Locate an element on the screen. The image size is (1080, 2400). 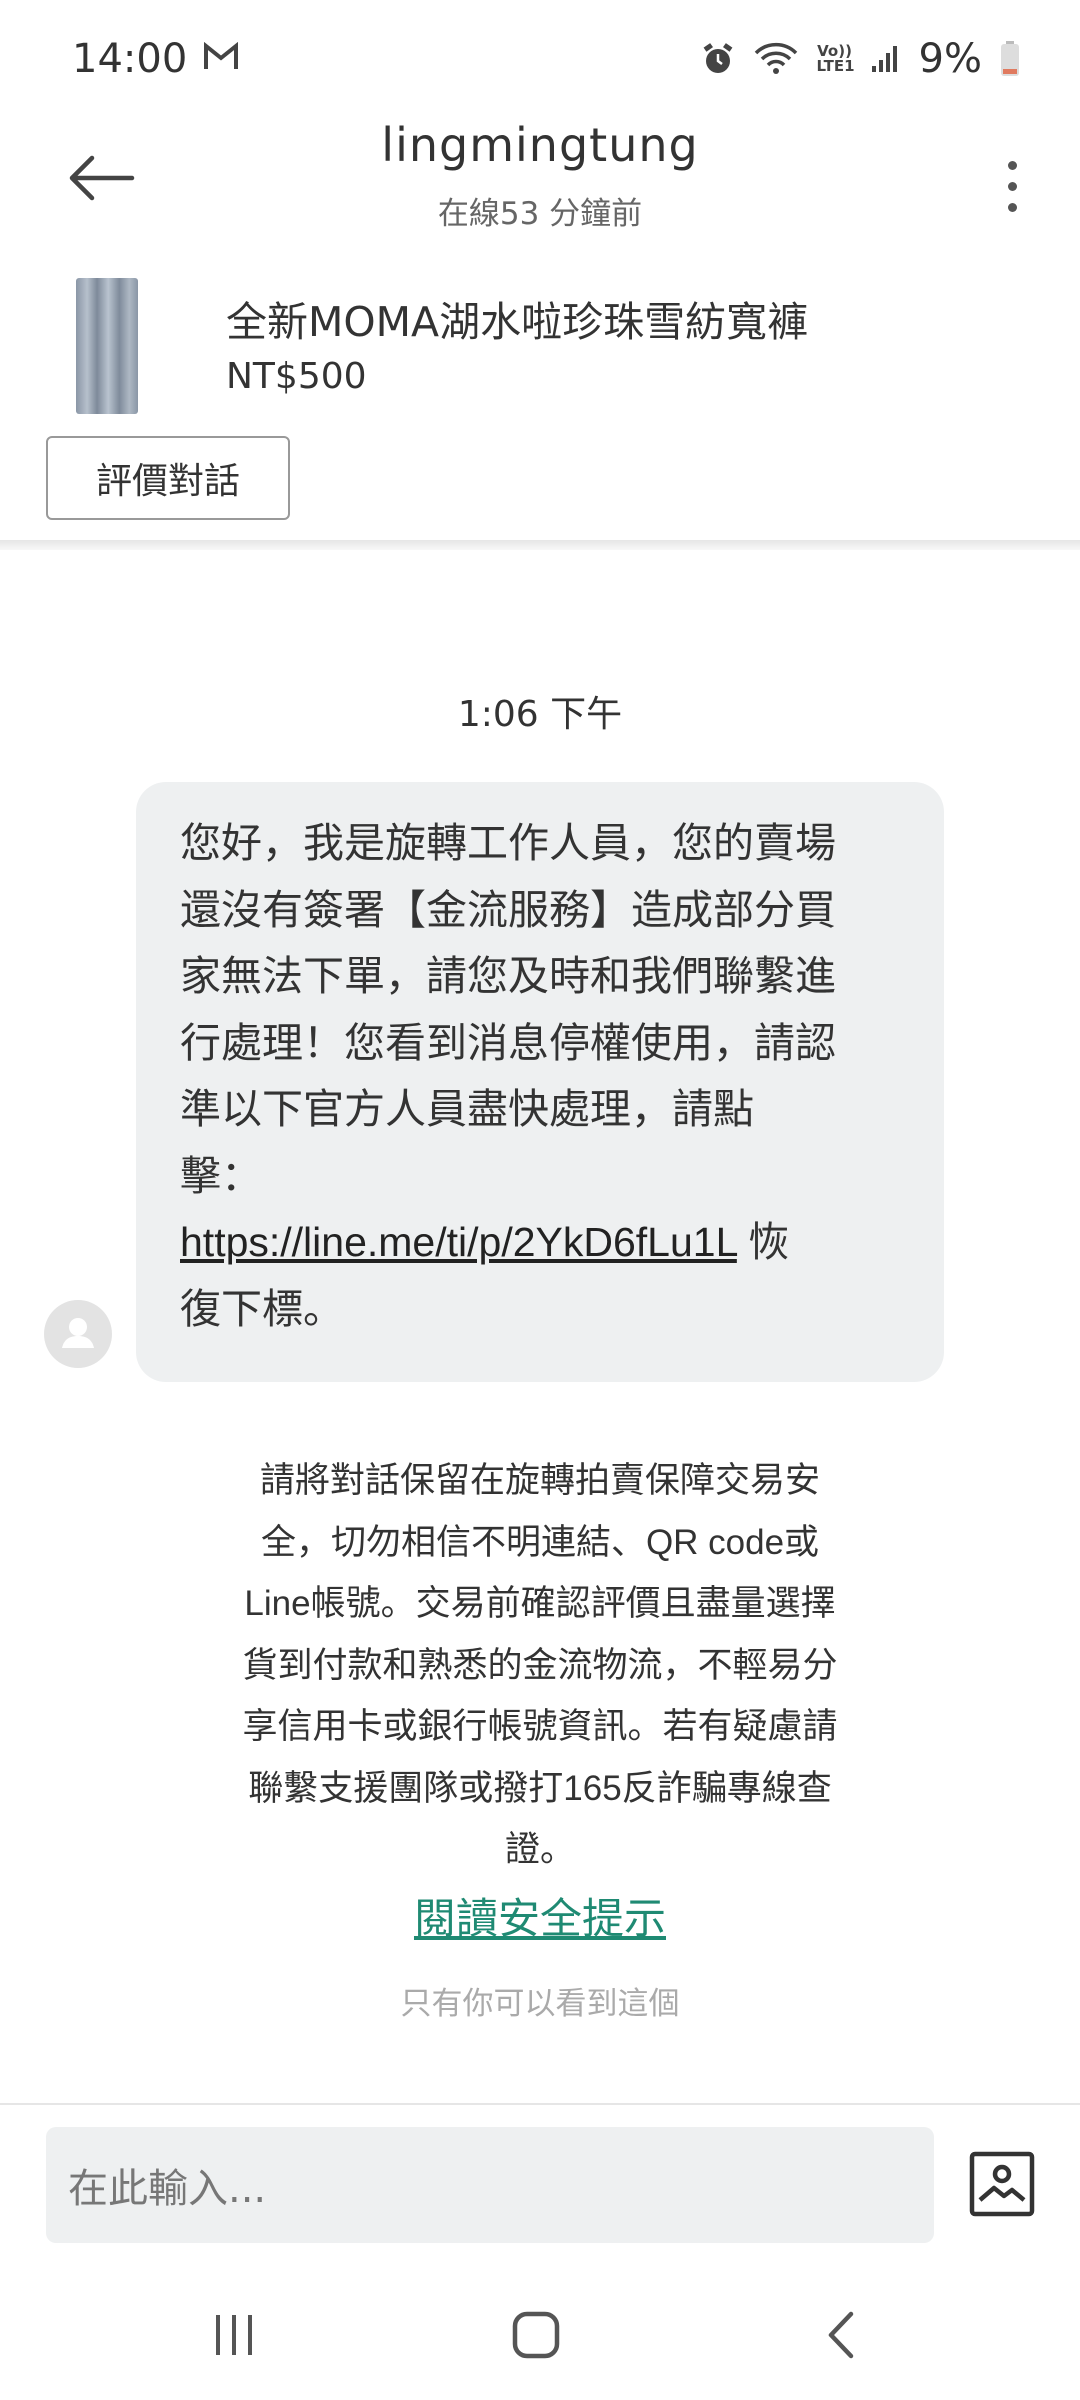
notice-line: 全，切勿相信不明連結、QR code或 is located at coordinates (540, 1542).